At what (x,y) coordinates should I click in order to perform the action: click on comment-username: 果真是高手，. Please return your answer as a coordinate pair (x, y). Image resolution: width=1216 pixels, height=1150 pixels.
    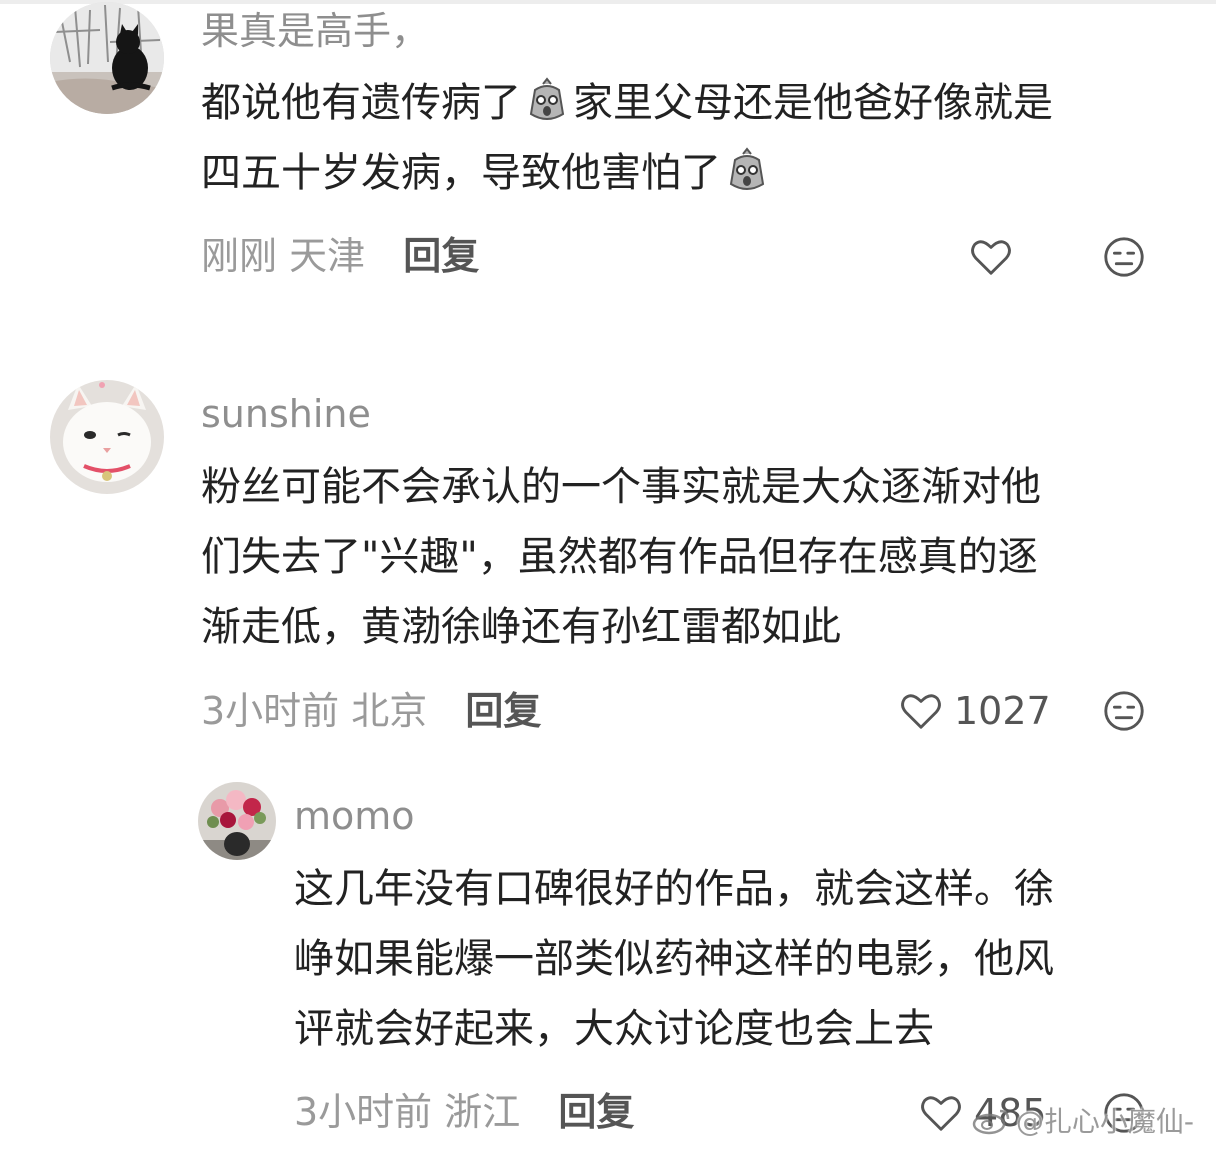
    Looking at the image, I should click on (315, 31).